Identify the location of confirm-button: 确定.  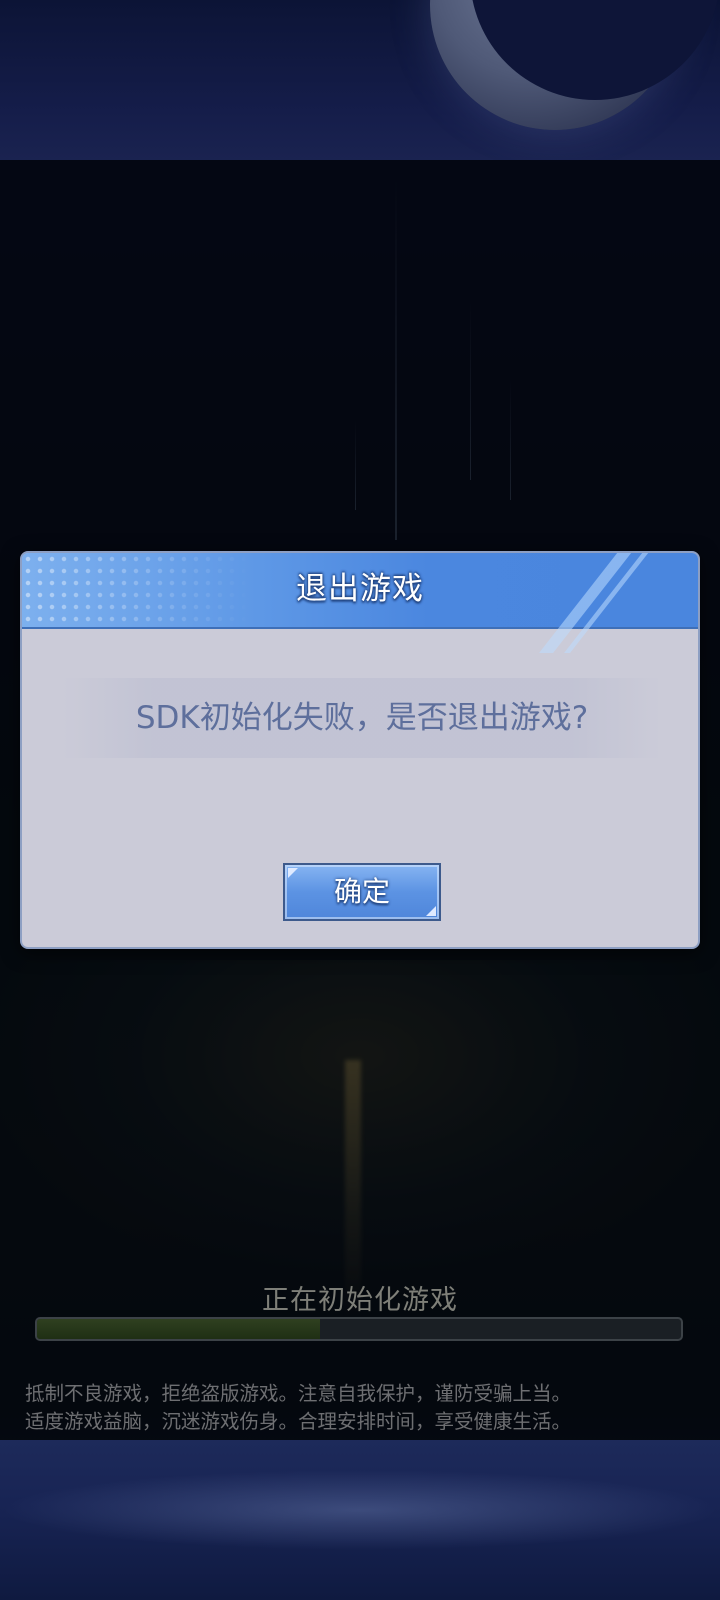
(362, 892).